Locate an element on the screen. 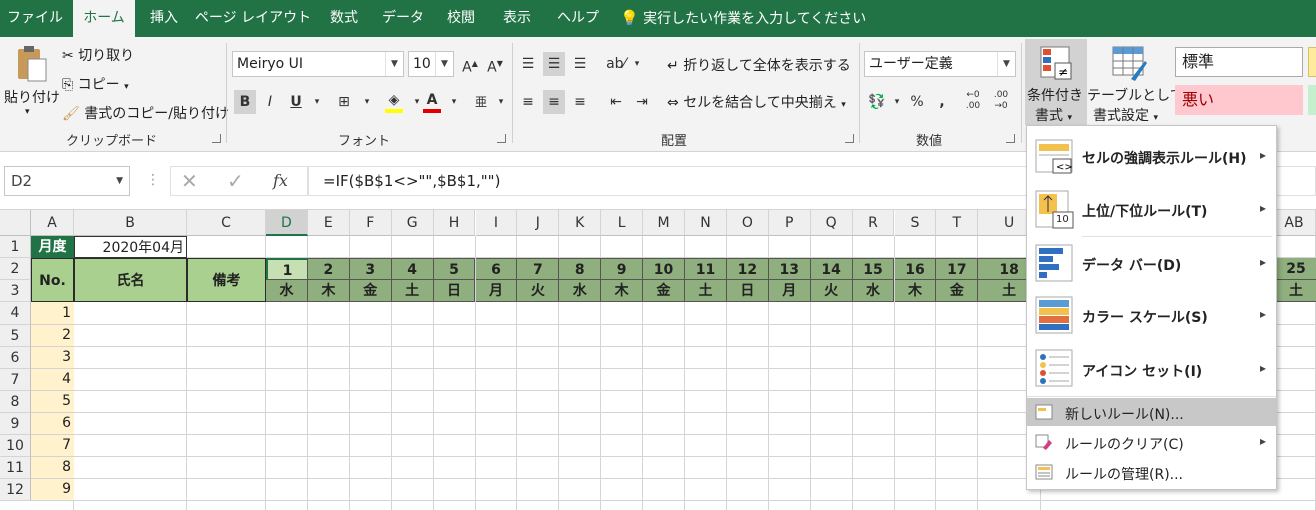 The height and width of the screenshot is (510, 1316). cell-AB2-day: 25 is located at coordinates (1296, 269).